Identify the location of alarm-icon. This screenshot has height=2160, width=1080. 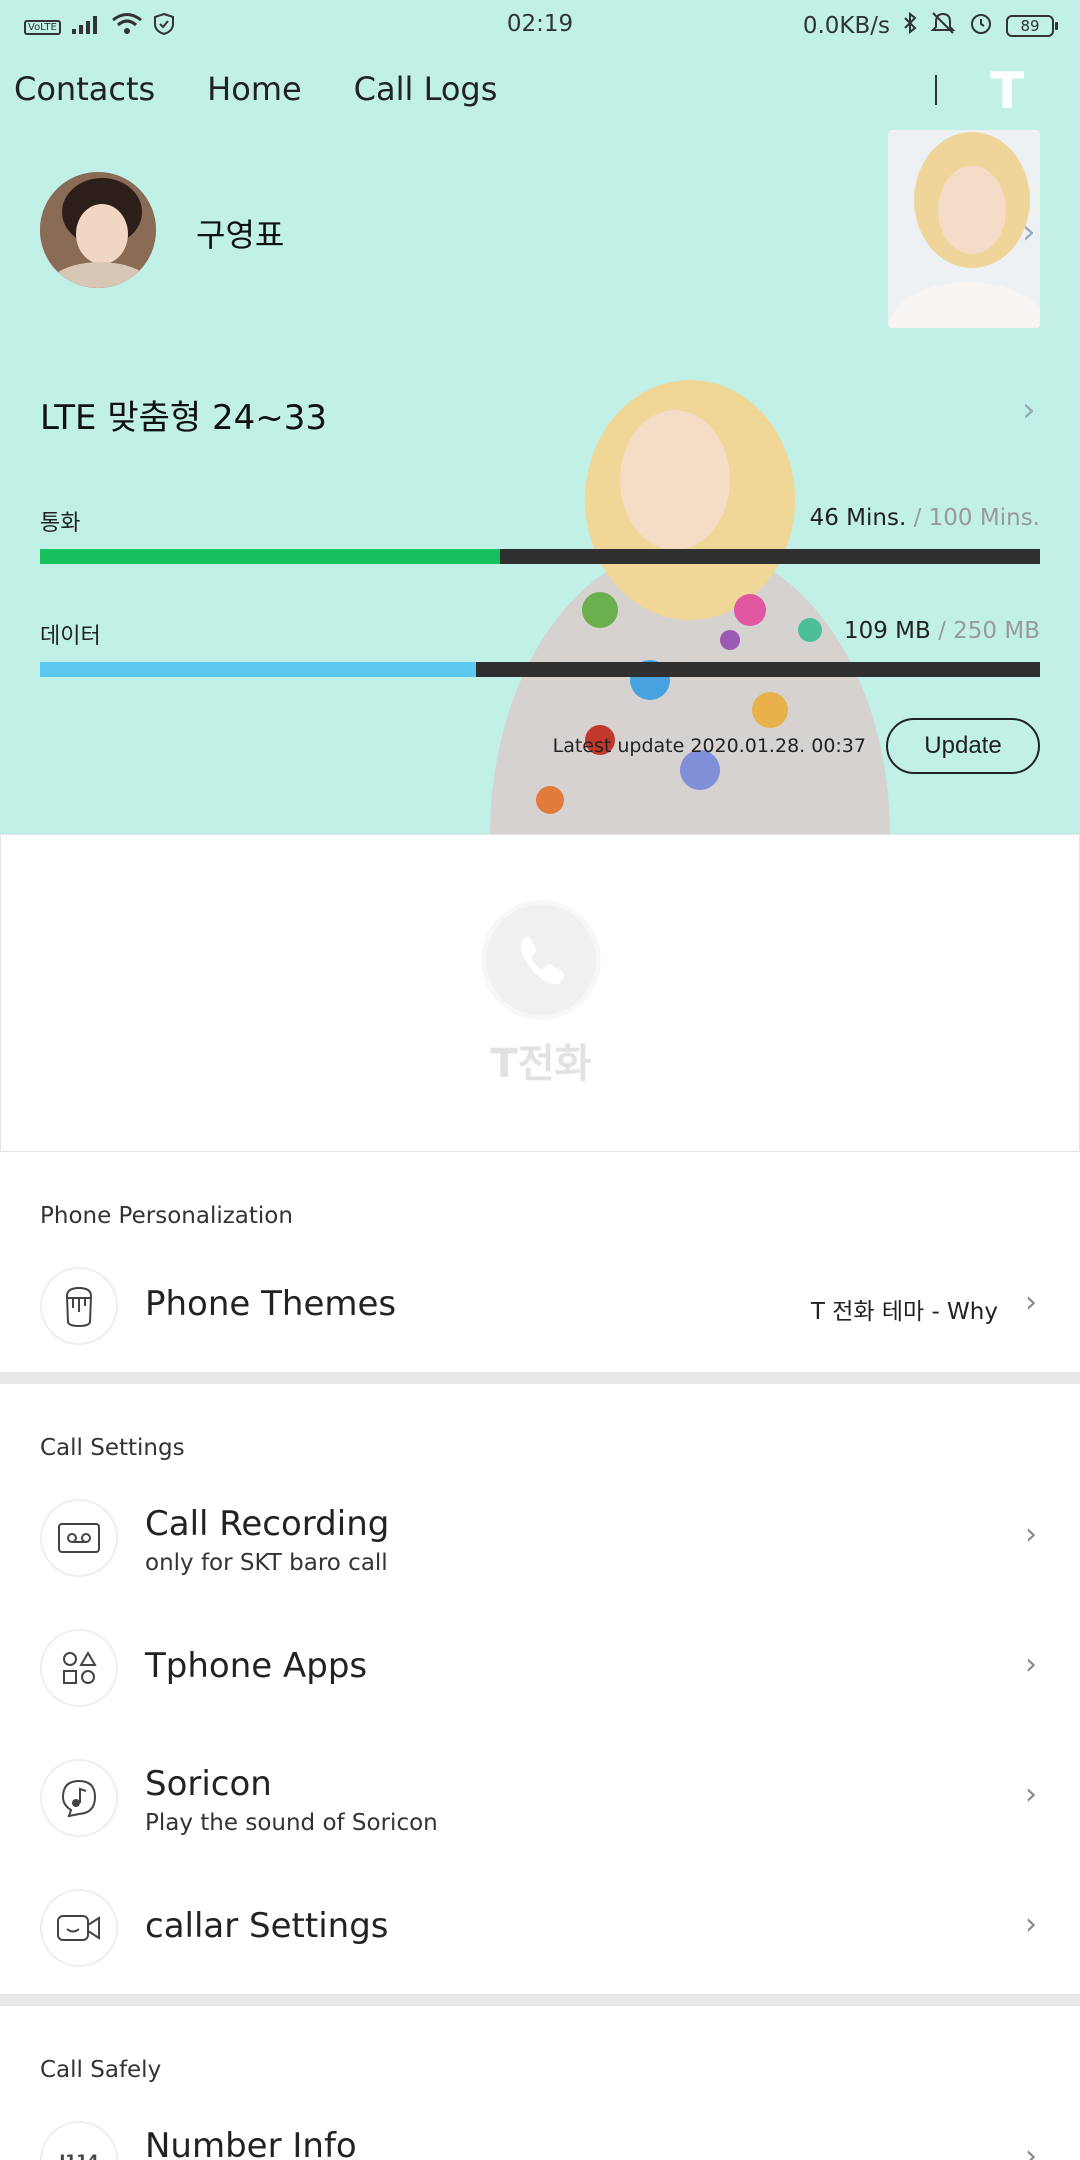
(981, 26).